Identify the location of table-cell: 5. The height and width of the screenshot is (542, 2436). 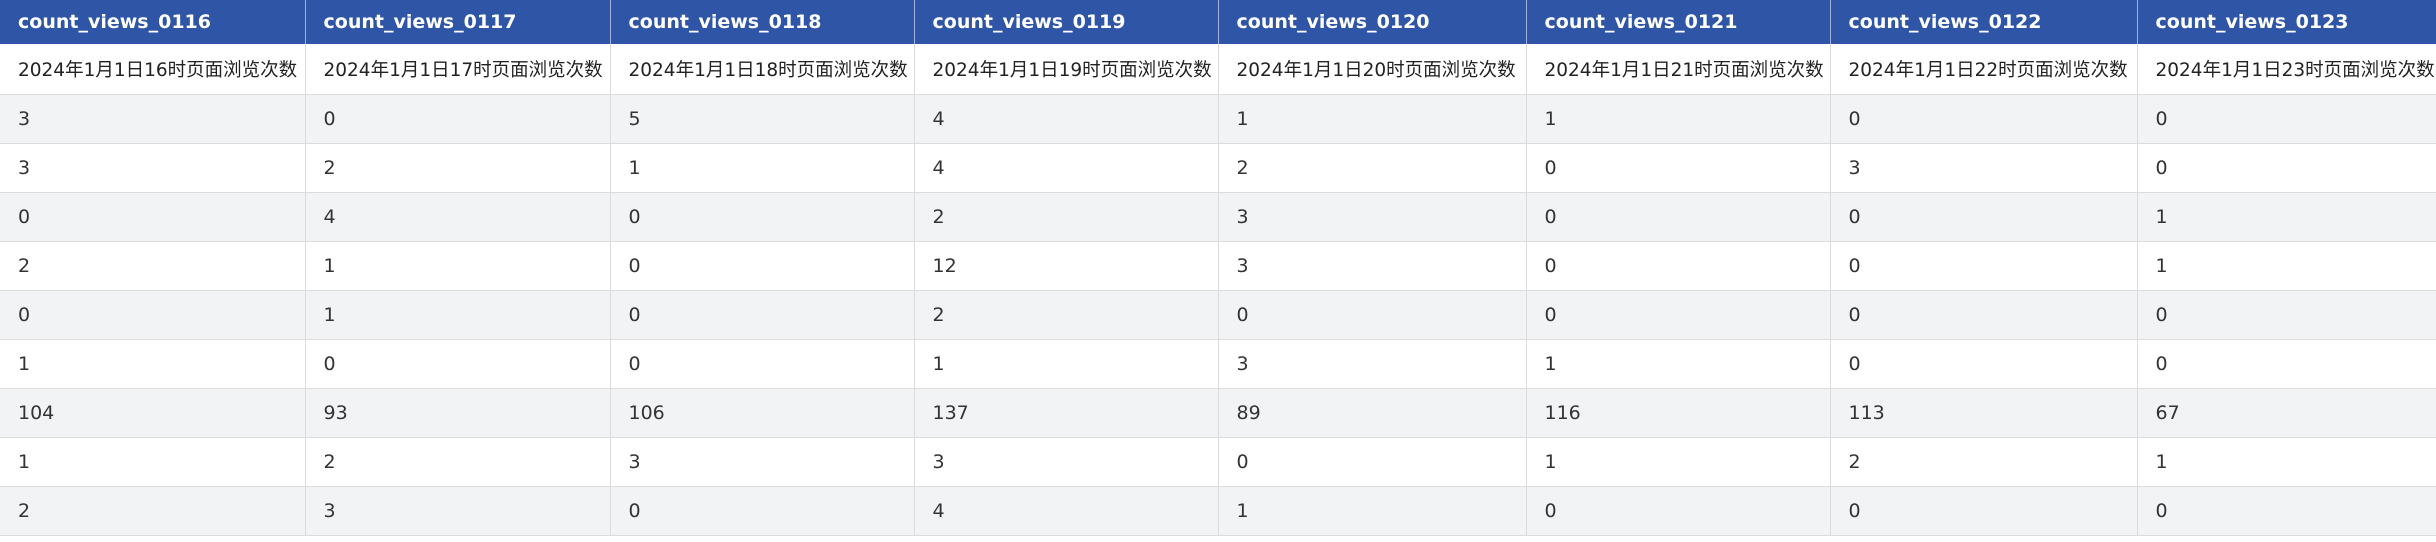
(762, 119).